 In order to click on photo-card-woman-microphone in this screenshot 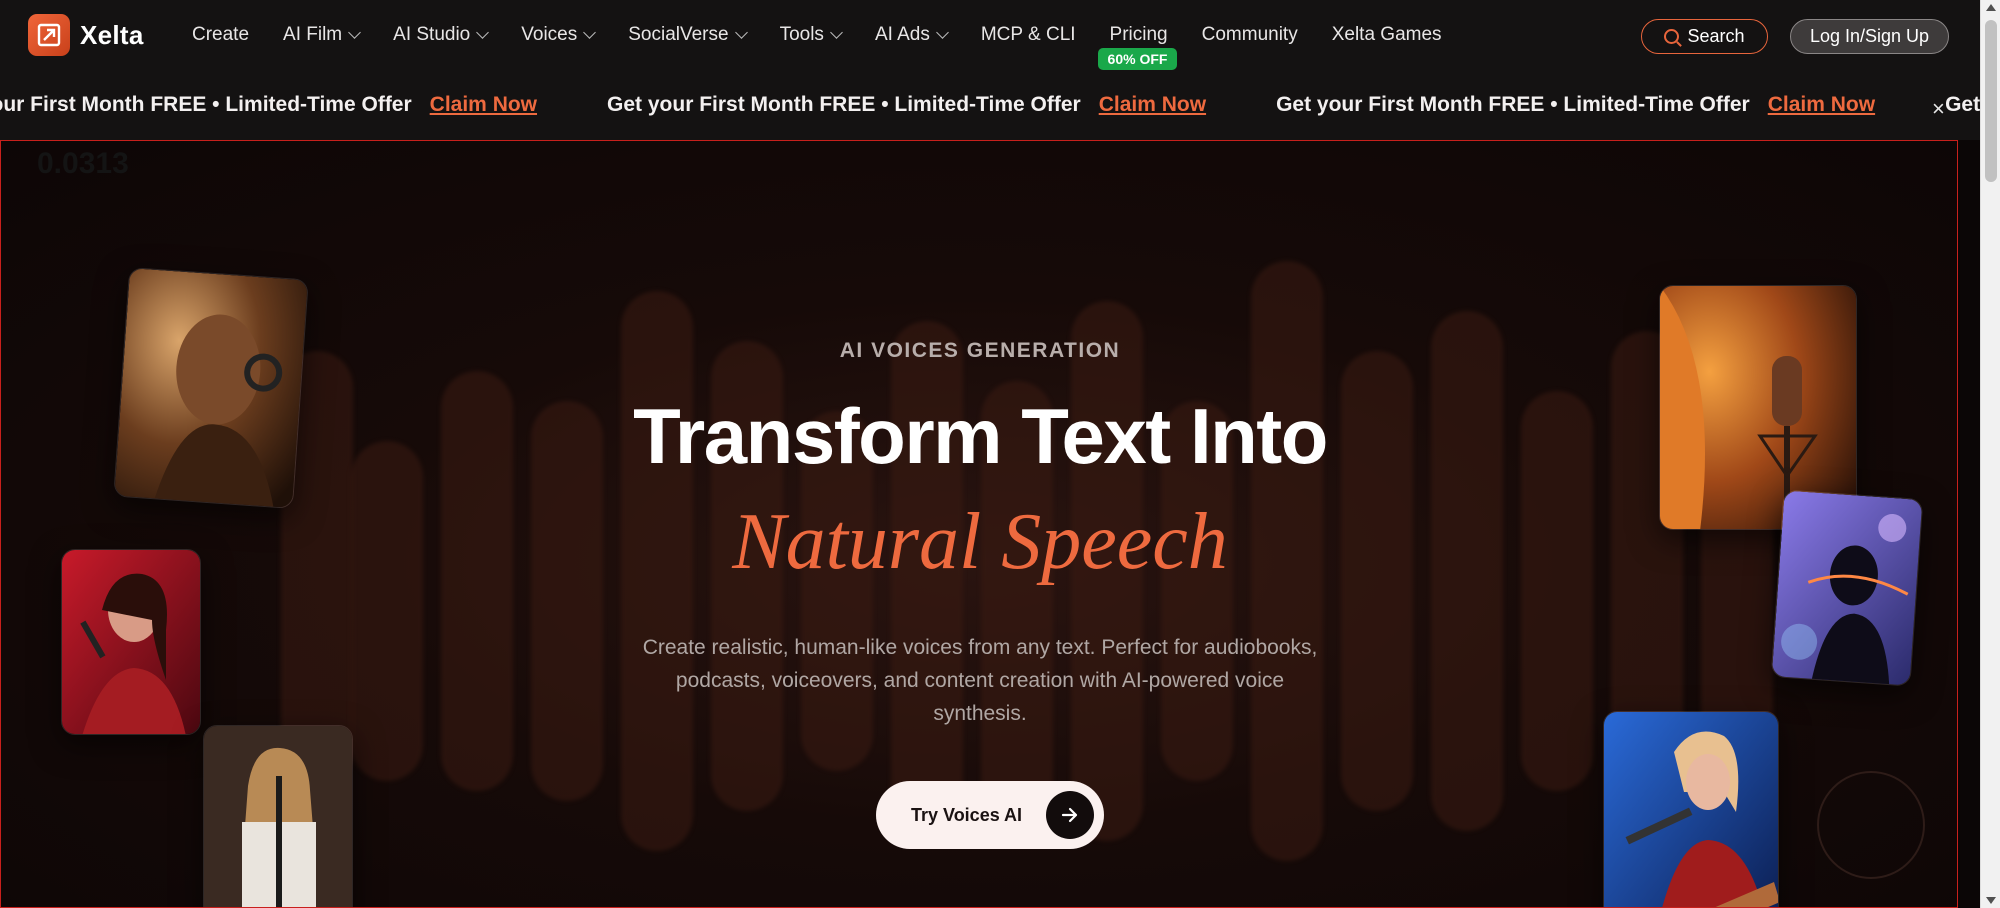, I will do `click(278, 816)`.